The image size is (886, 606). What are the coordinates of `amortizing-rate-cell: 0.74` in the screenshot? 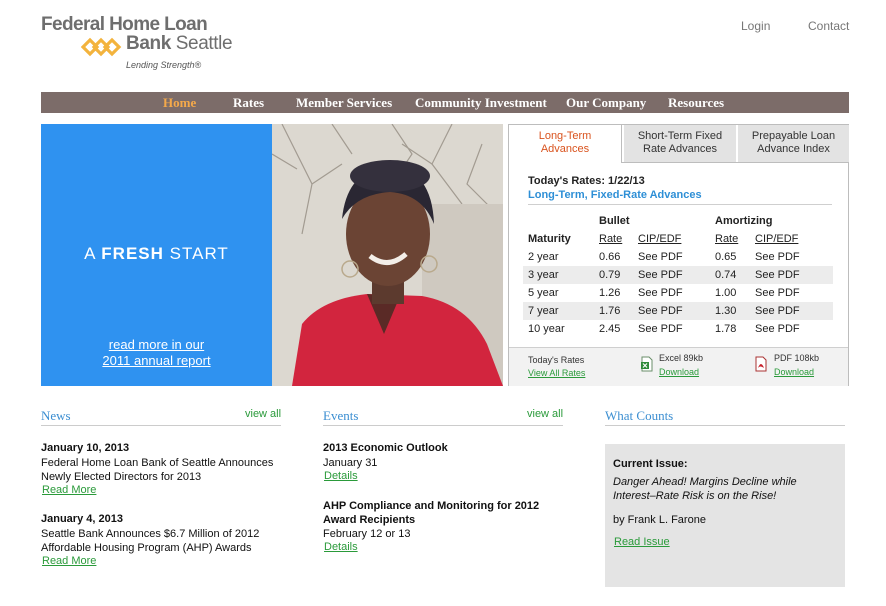 It's located at (726, 275).